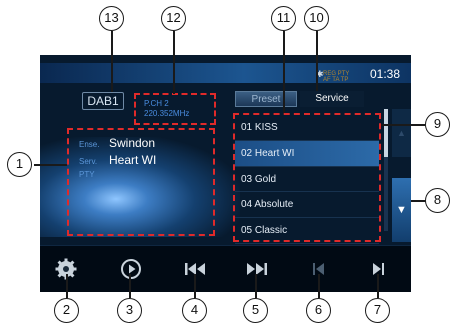 The width and height of the screenshot is (452, 326). I want to click on preset-channel: P.CH 2, so click(156, 103).